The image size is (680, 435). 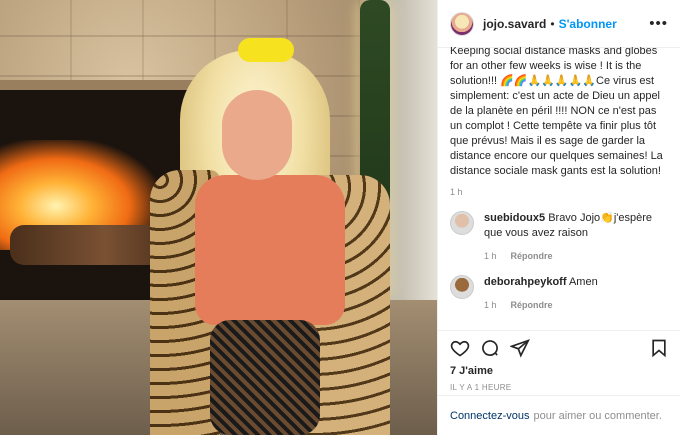 I want to click on person-face, so click(x=257, y=135).